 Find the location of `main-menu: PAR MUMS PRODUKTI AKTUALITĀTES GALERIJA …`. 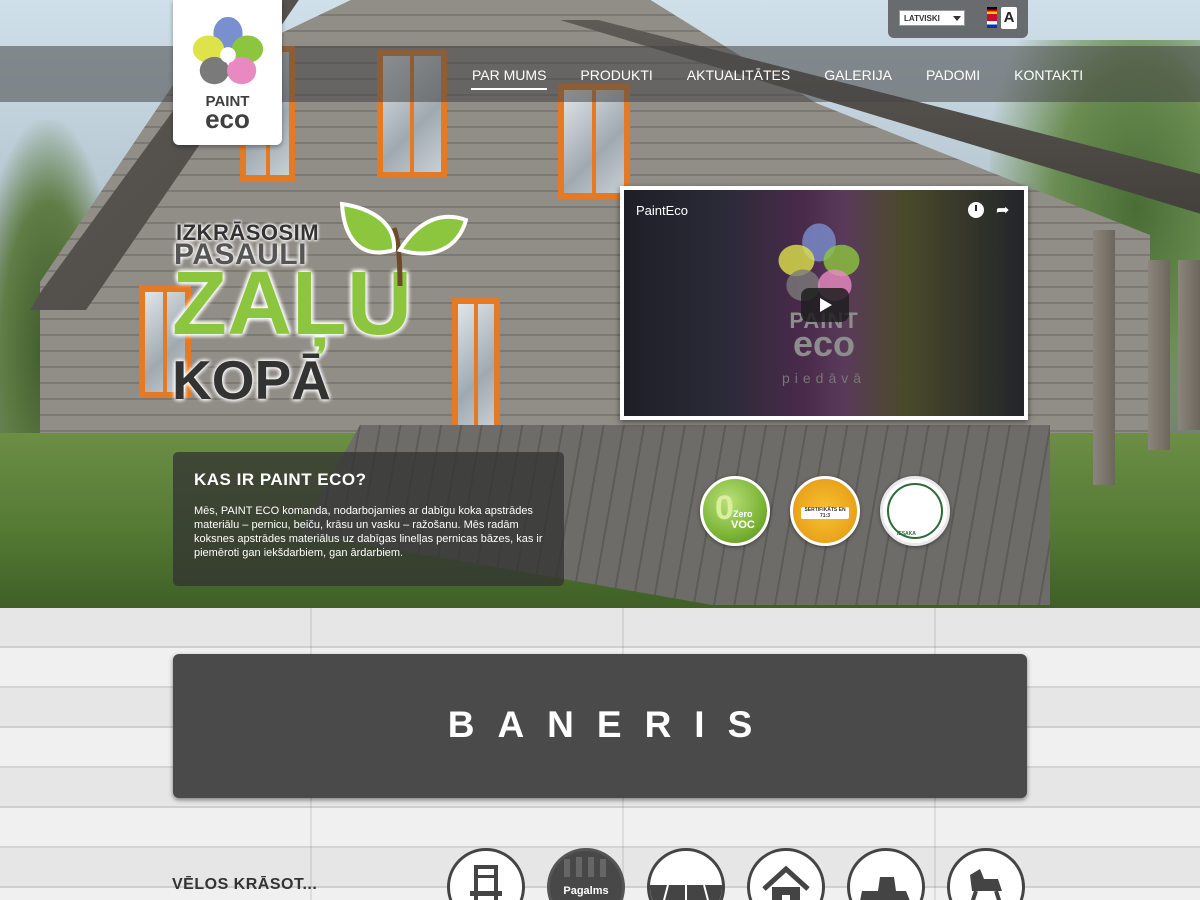

main-menu: PAR MUMS PRODUKTI AKTUALITĀTES GALERIJA … is located at coordinates (777, 74).